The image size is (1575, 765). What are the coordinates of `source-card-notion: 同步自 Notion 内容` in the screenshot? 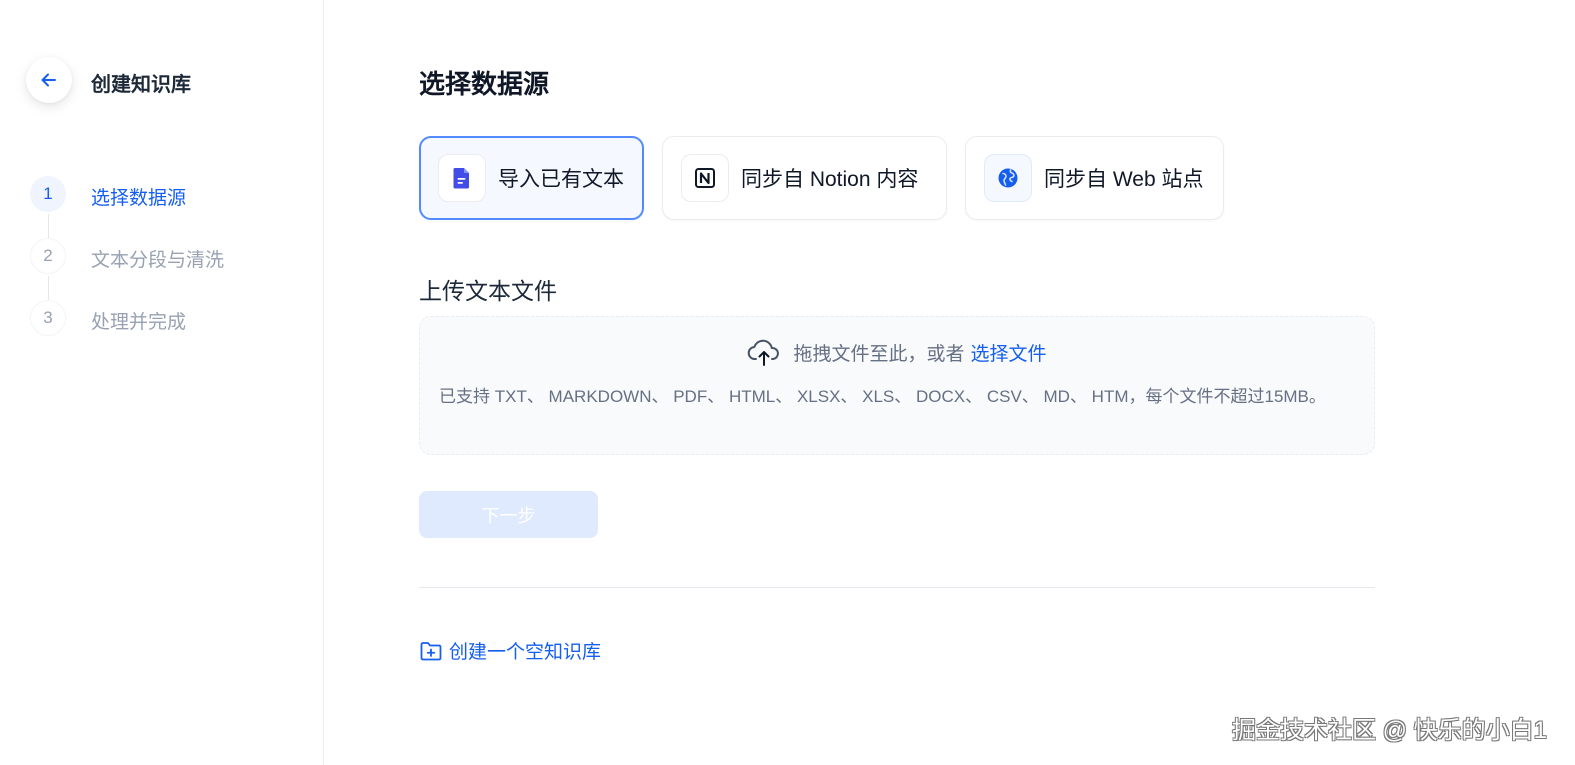 It's located at (804, 178).